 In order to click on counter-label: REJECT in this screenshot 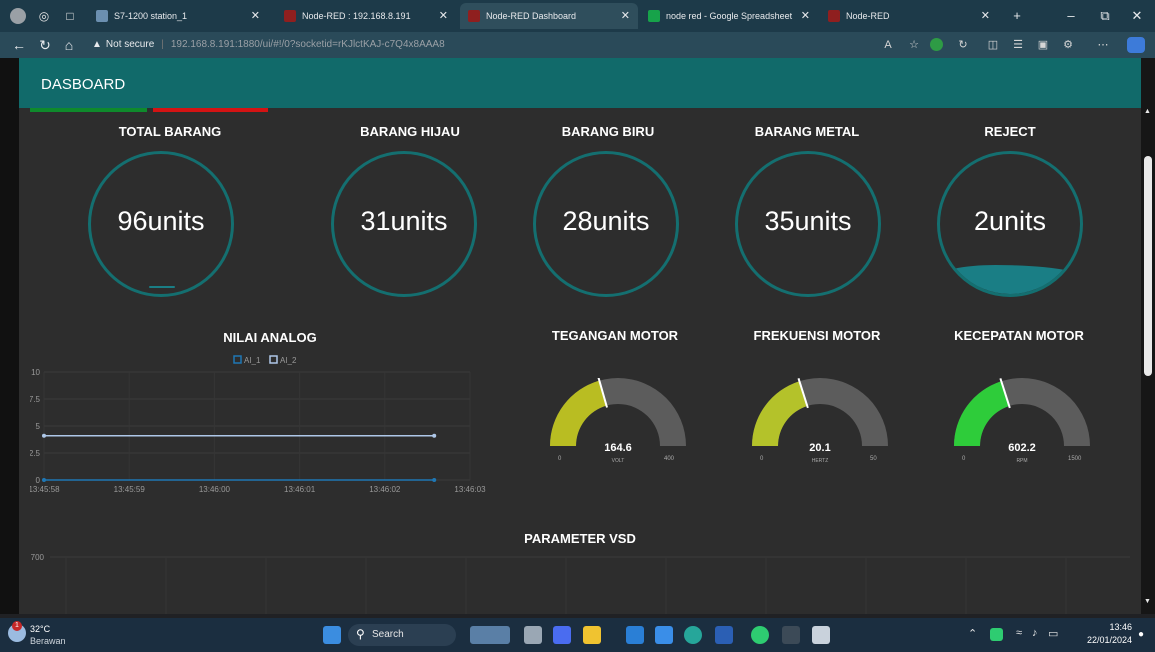, I will do `click(1010, 131)`.